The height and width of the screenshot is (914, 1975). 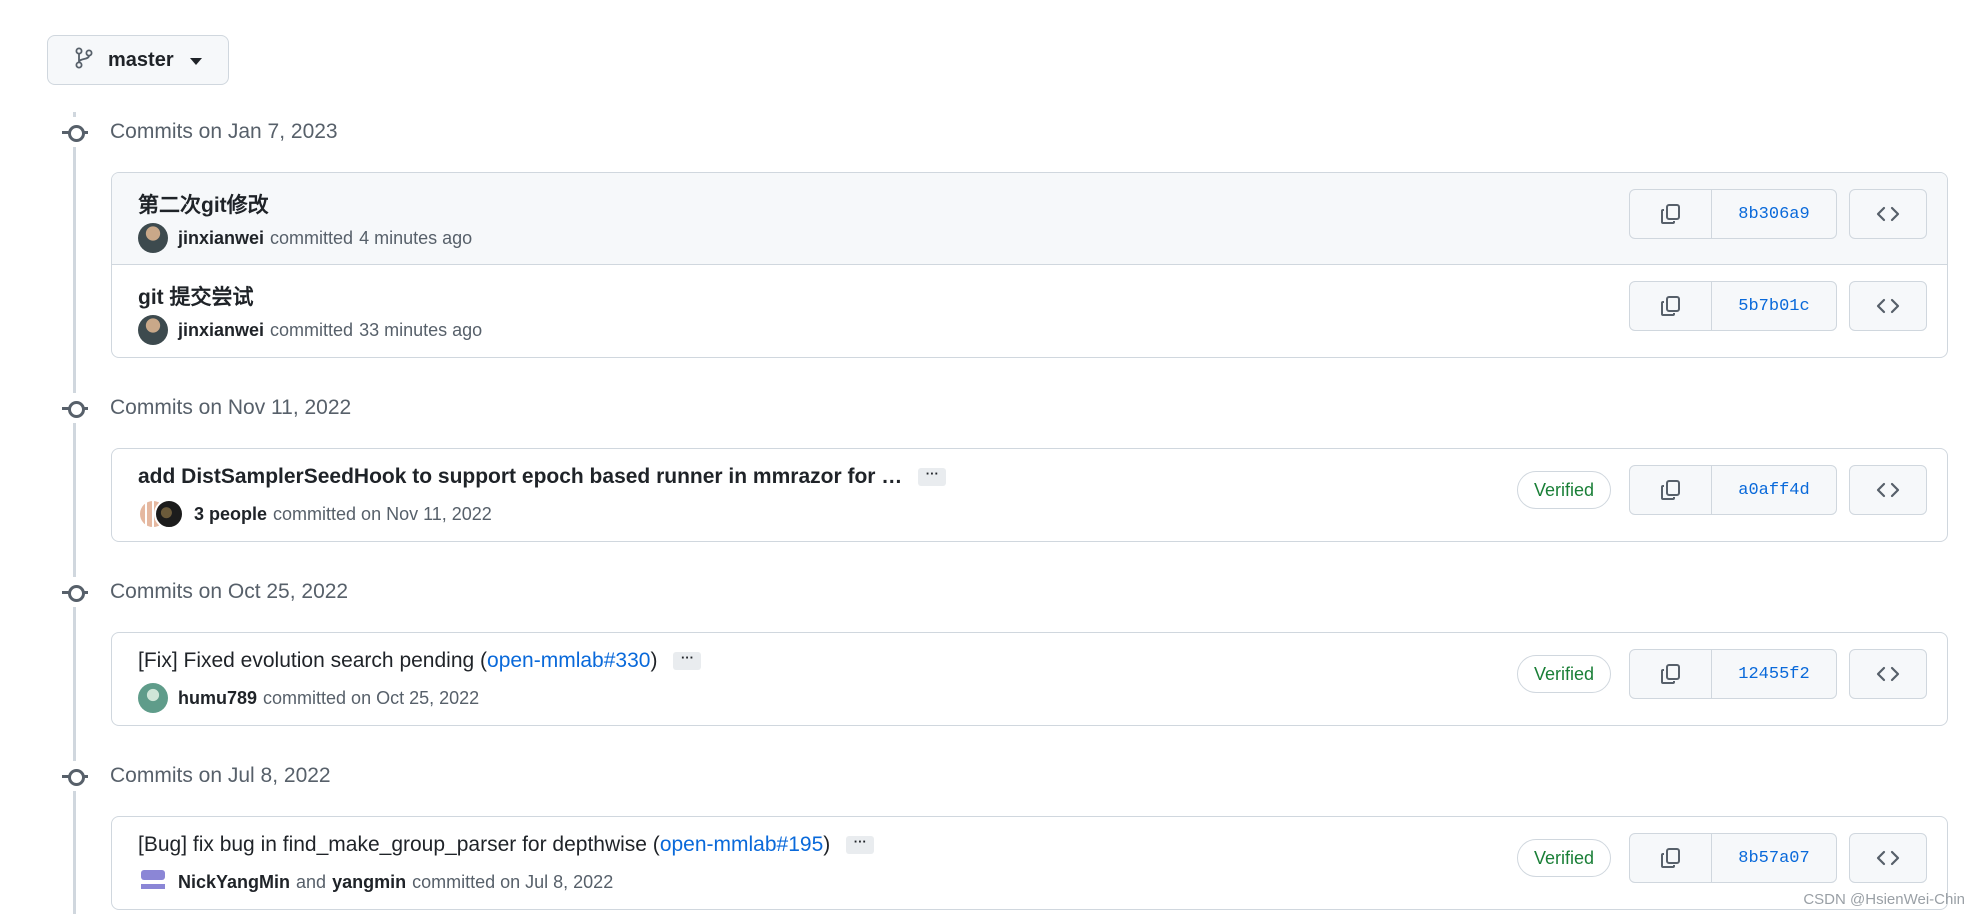 I want to click on commit-meta: jinxianwei committed 4 minutes ago, so click(x=305, y=238).